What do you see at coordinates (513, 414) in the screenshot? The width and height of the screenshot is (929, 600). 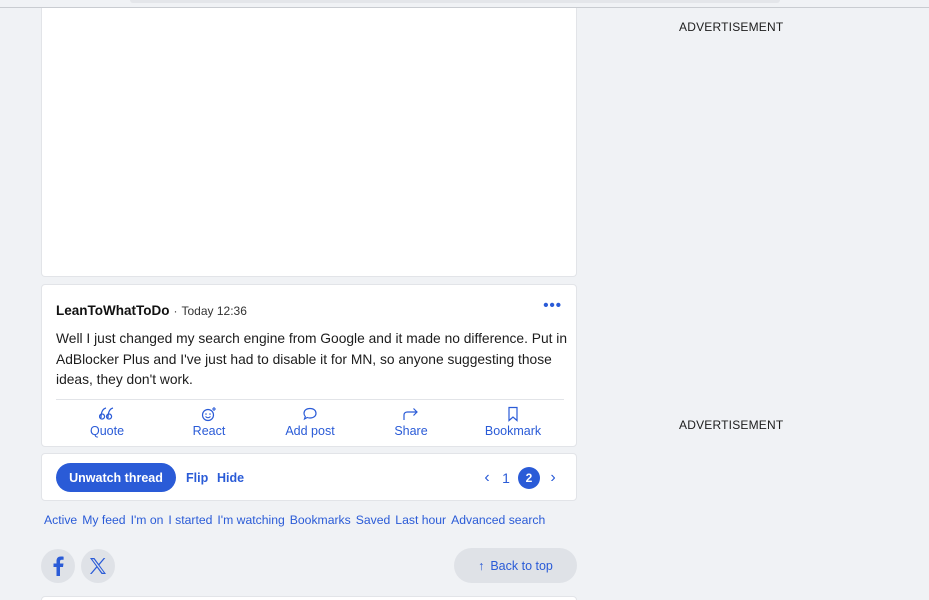 I see `bookmark-icon` at bounding box center [513, 414].